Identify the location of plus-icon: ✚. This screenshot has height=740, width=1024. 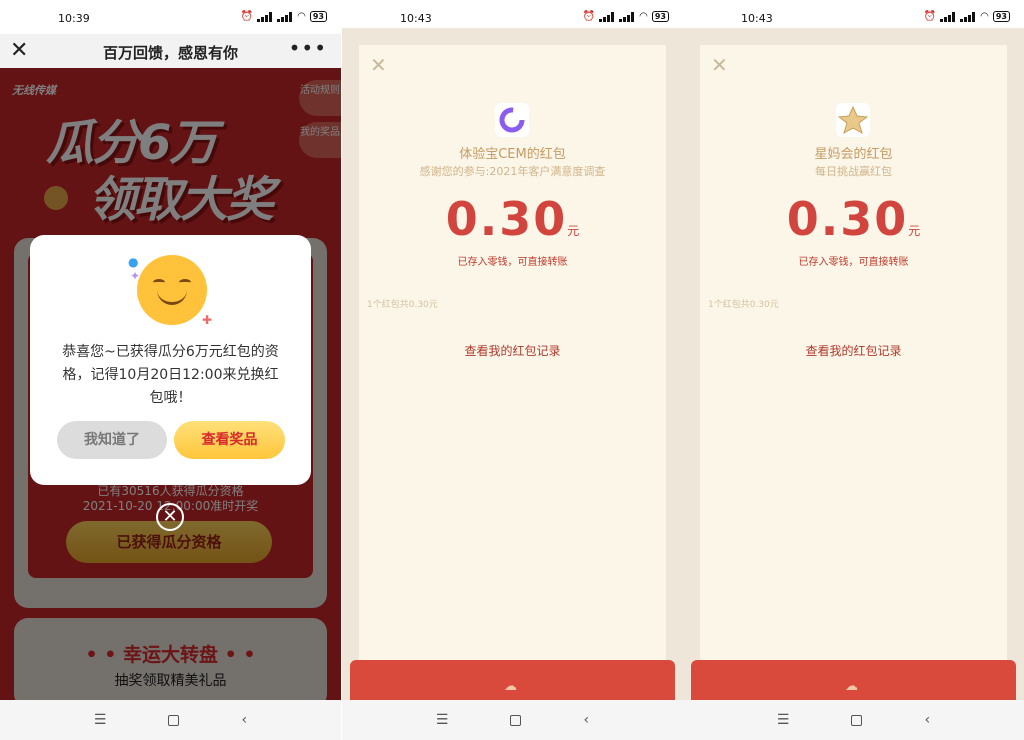
(207, 320).